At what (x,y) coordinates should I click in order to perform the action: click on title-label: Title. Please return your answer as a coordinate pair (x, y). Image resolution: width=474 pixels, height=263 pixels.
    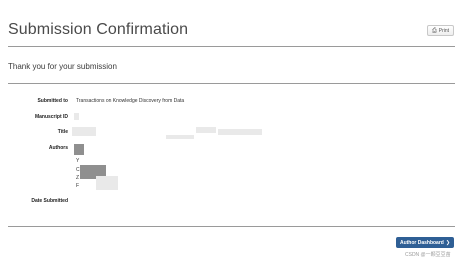
    Looking at the image, I should click on (62, 132).